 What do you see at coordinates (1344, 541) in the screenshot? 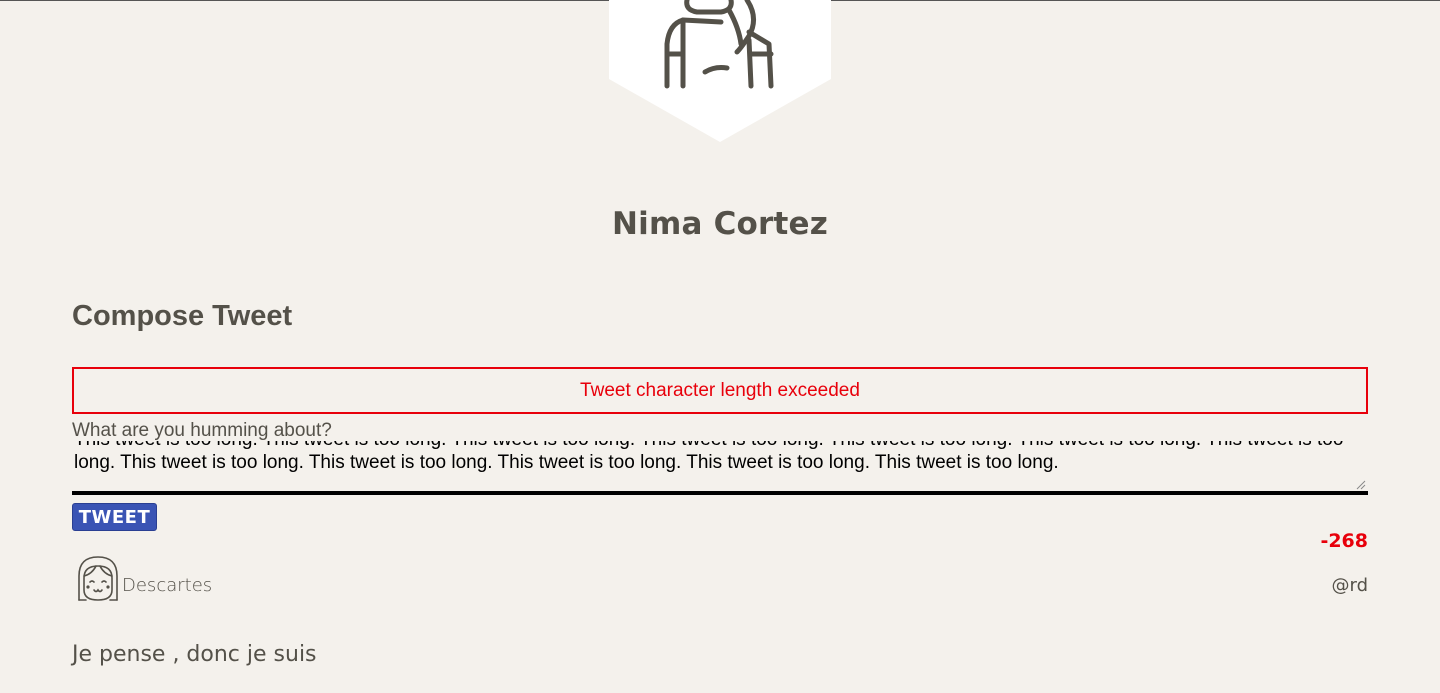
I see `character-counter: -268` at bounding box center [1344, 541].